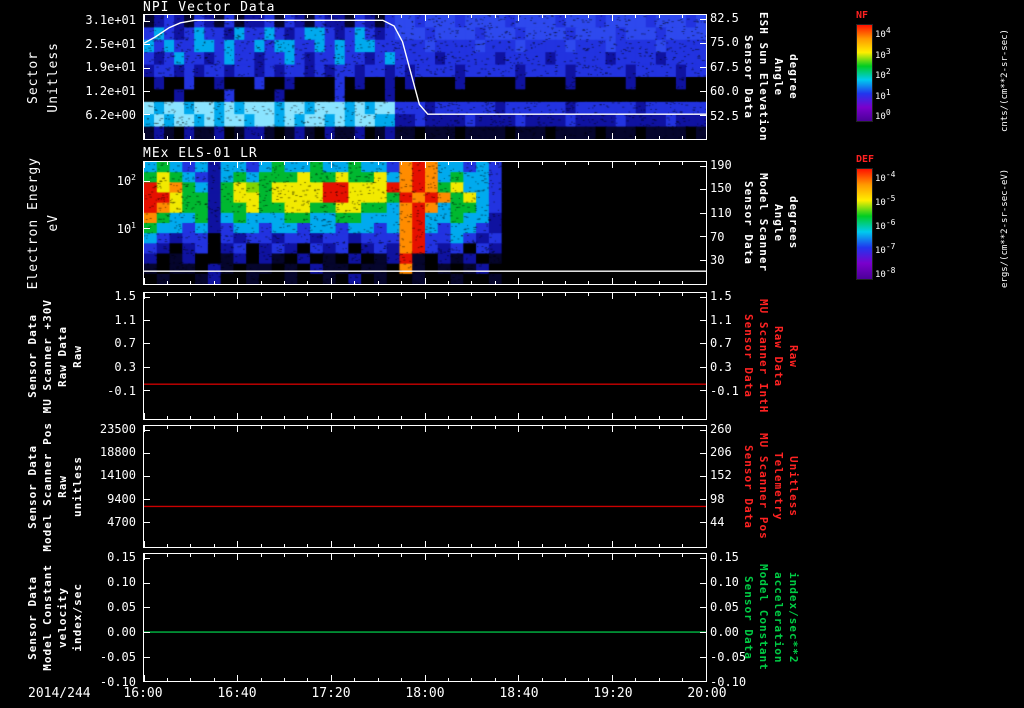 This screenshot has height=708, width=1024. Describe the element at coordinates (43, 77) in the screenshot. I see `p1-left-axis-label: Sector Unitless` at that location.